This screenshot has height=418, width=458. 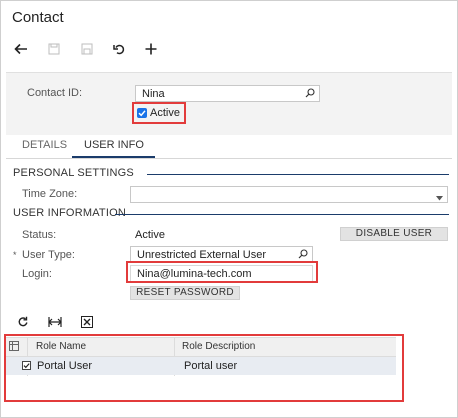 What do you see at coordinates (282, 214) in the screenshot?
I see `user-information-rule` at bounding box center [282, 214].